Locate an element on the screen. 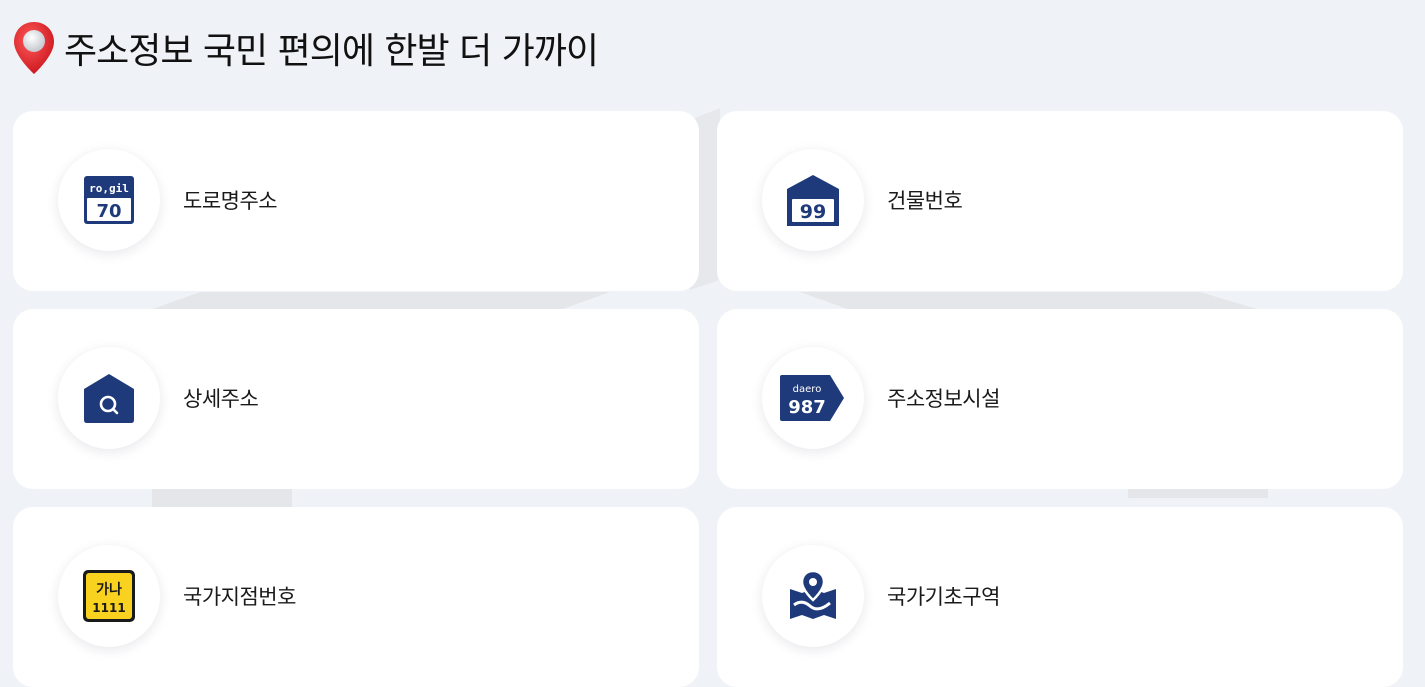 The height and width of the screenshot is (687, 1425). sign-top-text: daero is located at coordinates (807, 389).